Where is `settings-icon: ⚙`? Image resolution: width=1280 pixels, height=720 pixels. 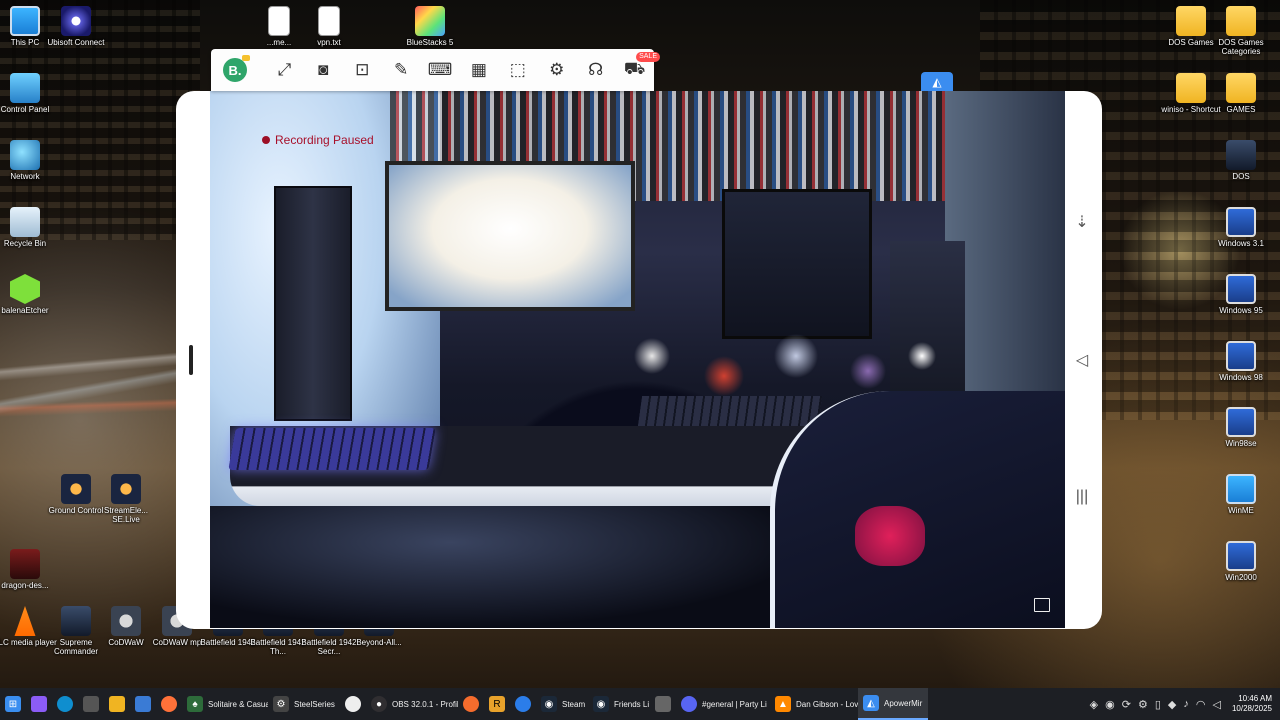
settings-icon: ⚙ is located at coordinates (557, 69).